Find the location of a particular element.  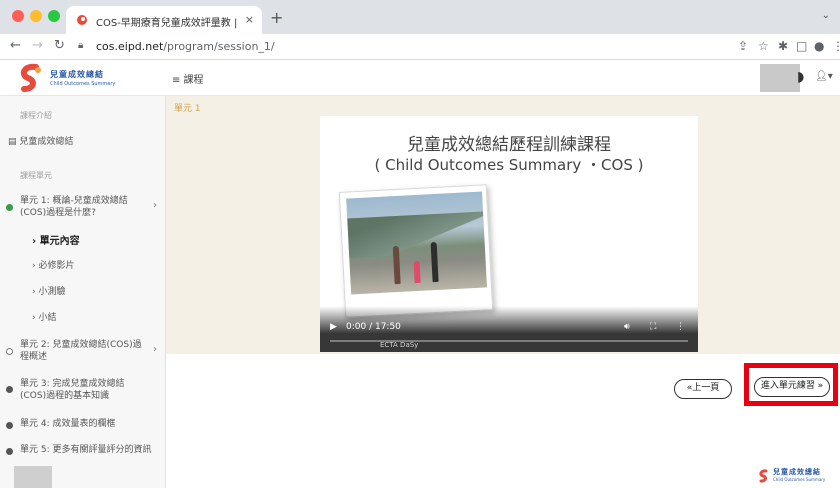

sidebar-subitem-summary: › 小結 is located at coordinates (44, 318).